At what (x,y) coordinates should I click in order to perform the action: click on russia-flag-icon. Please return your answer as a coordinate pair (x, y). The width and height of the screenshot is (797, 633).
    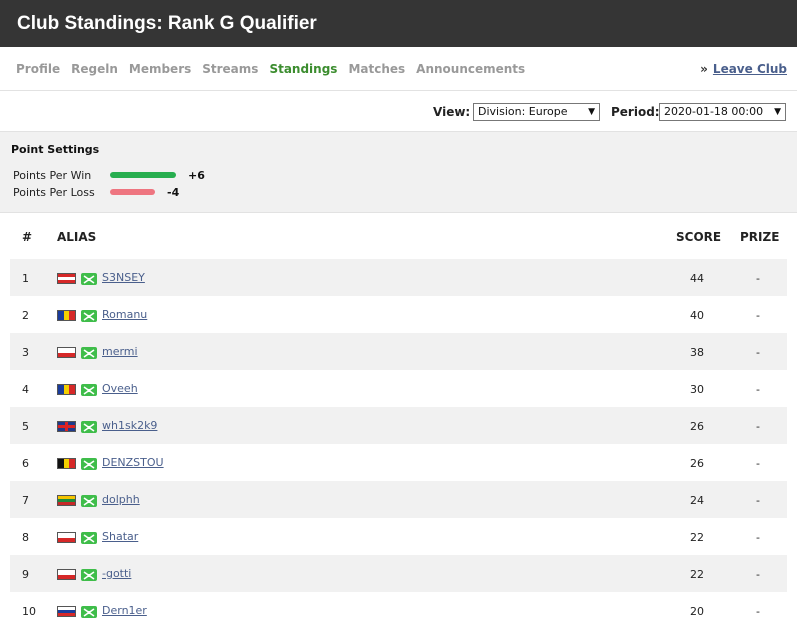
    Looking at the image, I should click on (66, 611).